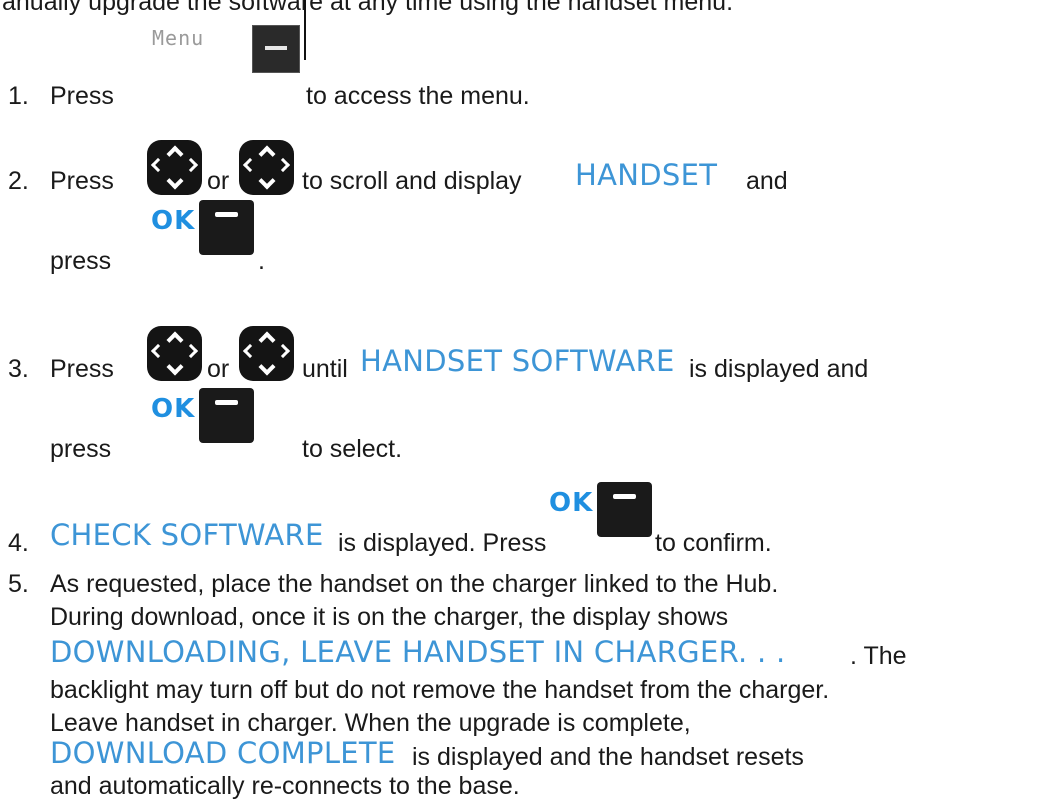 This screenshot has height=801, width=1037. I want to click on step-3-end: to select., so click(352, 449).